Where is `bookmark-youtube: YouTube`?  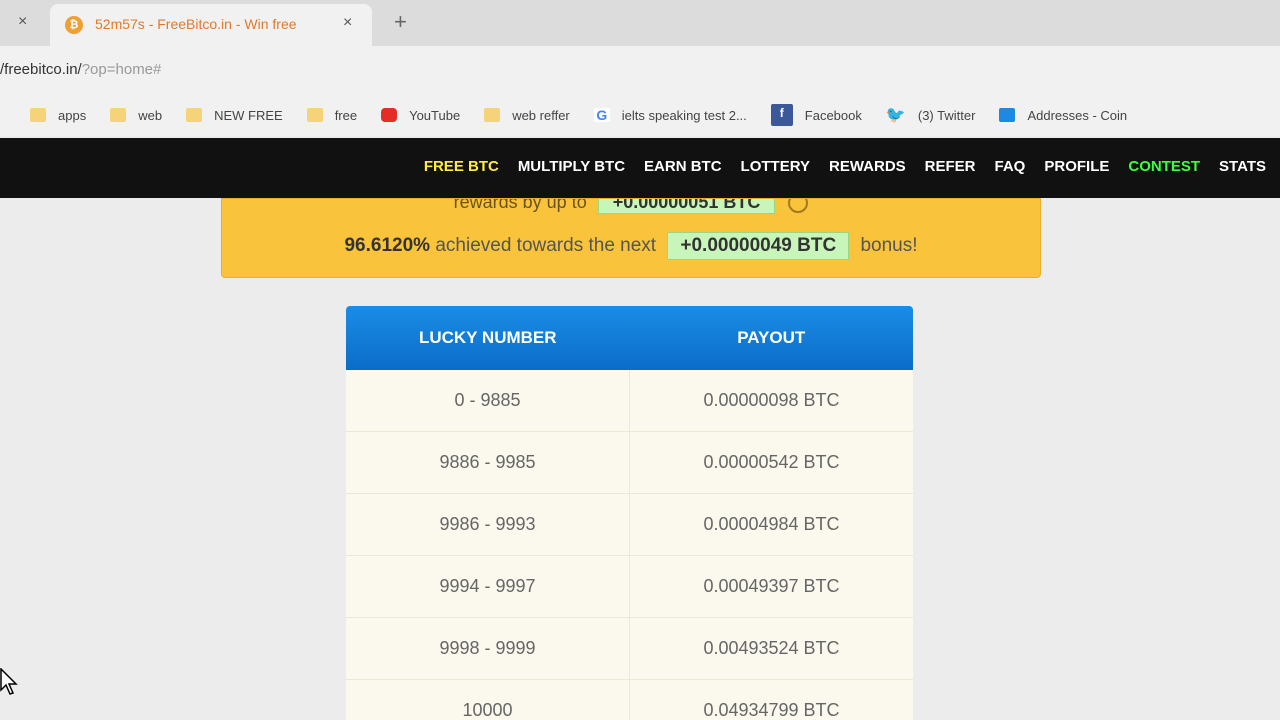 bookmark-youtube: YouTube is located at coordinates (420, 115).